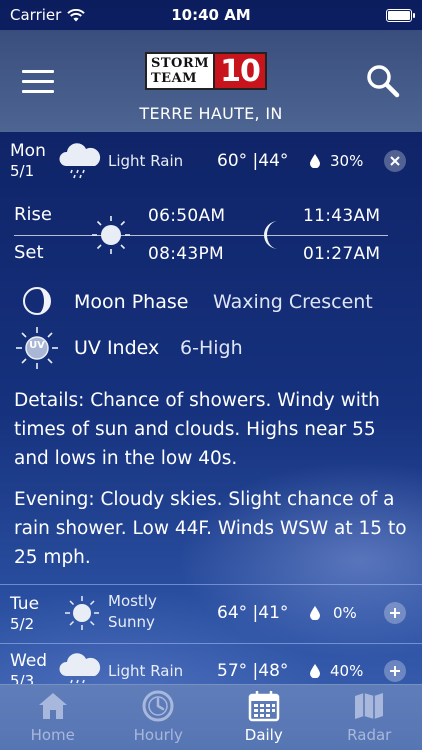  I want to click on uv-index-icon: UV, so click(37, 348).